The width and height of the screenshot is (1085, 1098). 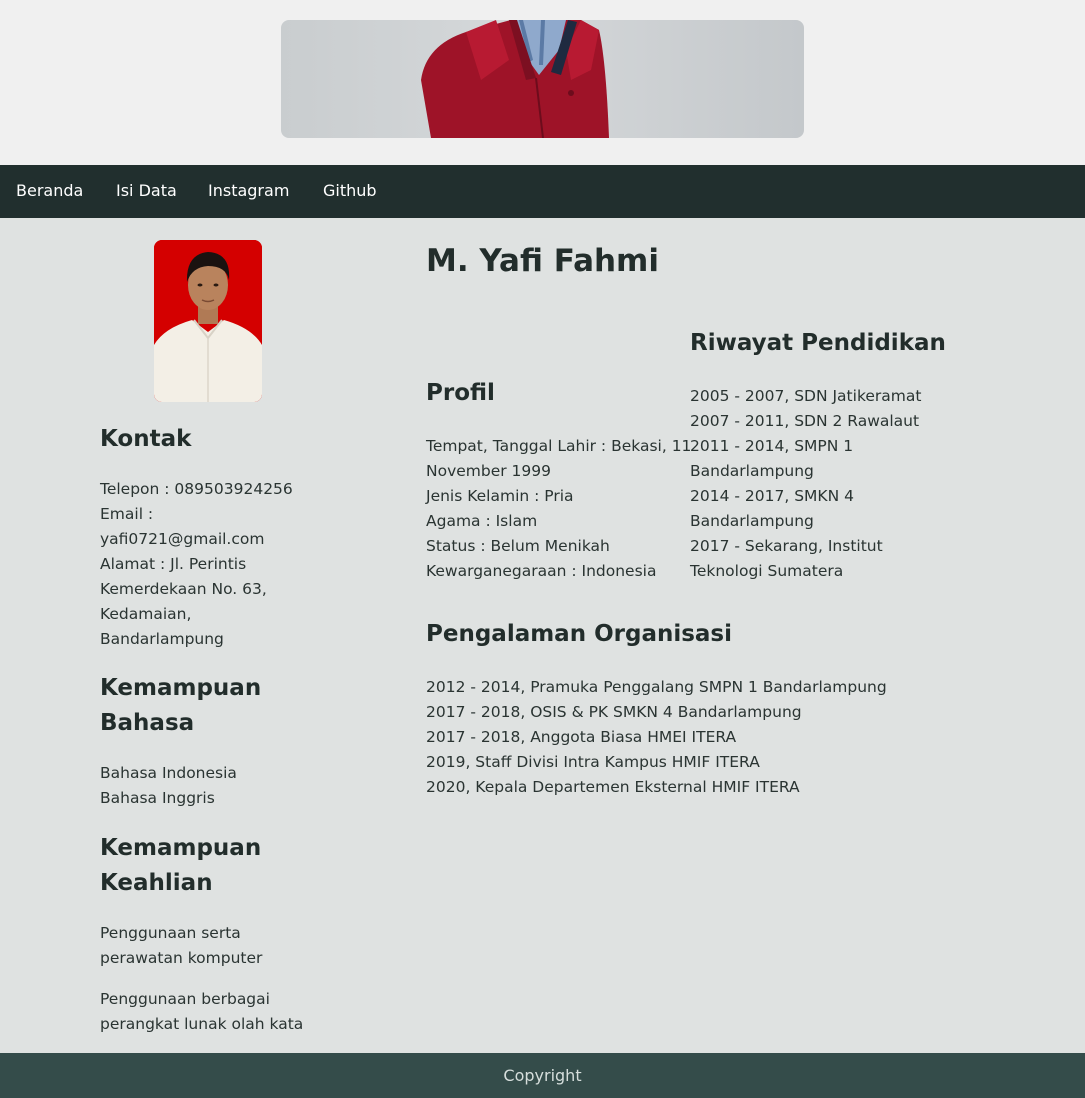 I want to click on organisasi-line: 2017 - 2018, Anggota Biasa HMEI ITERA, so click(x=581, y=737).